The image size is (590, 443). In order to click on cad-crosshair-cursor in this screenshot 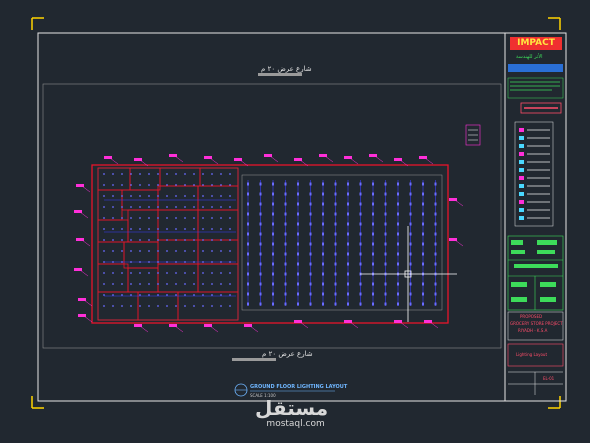, I will do `click(408, 274)`.